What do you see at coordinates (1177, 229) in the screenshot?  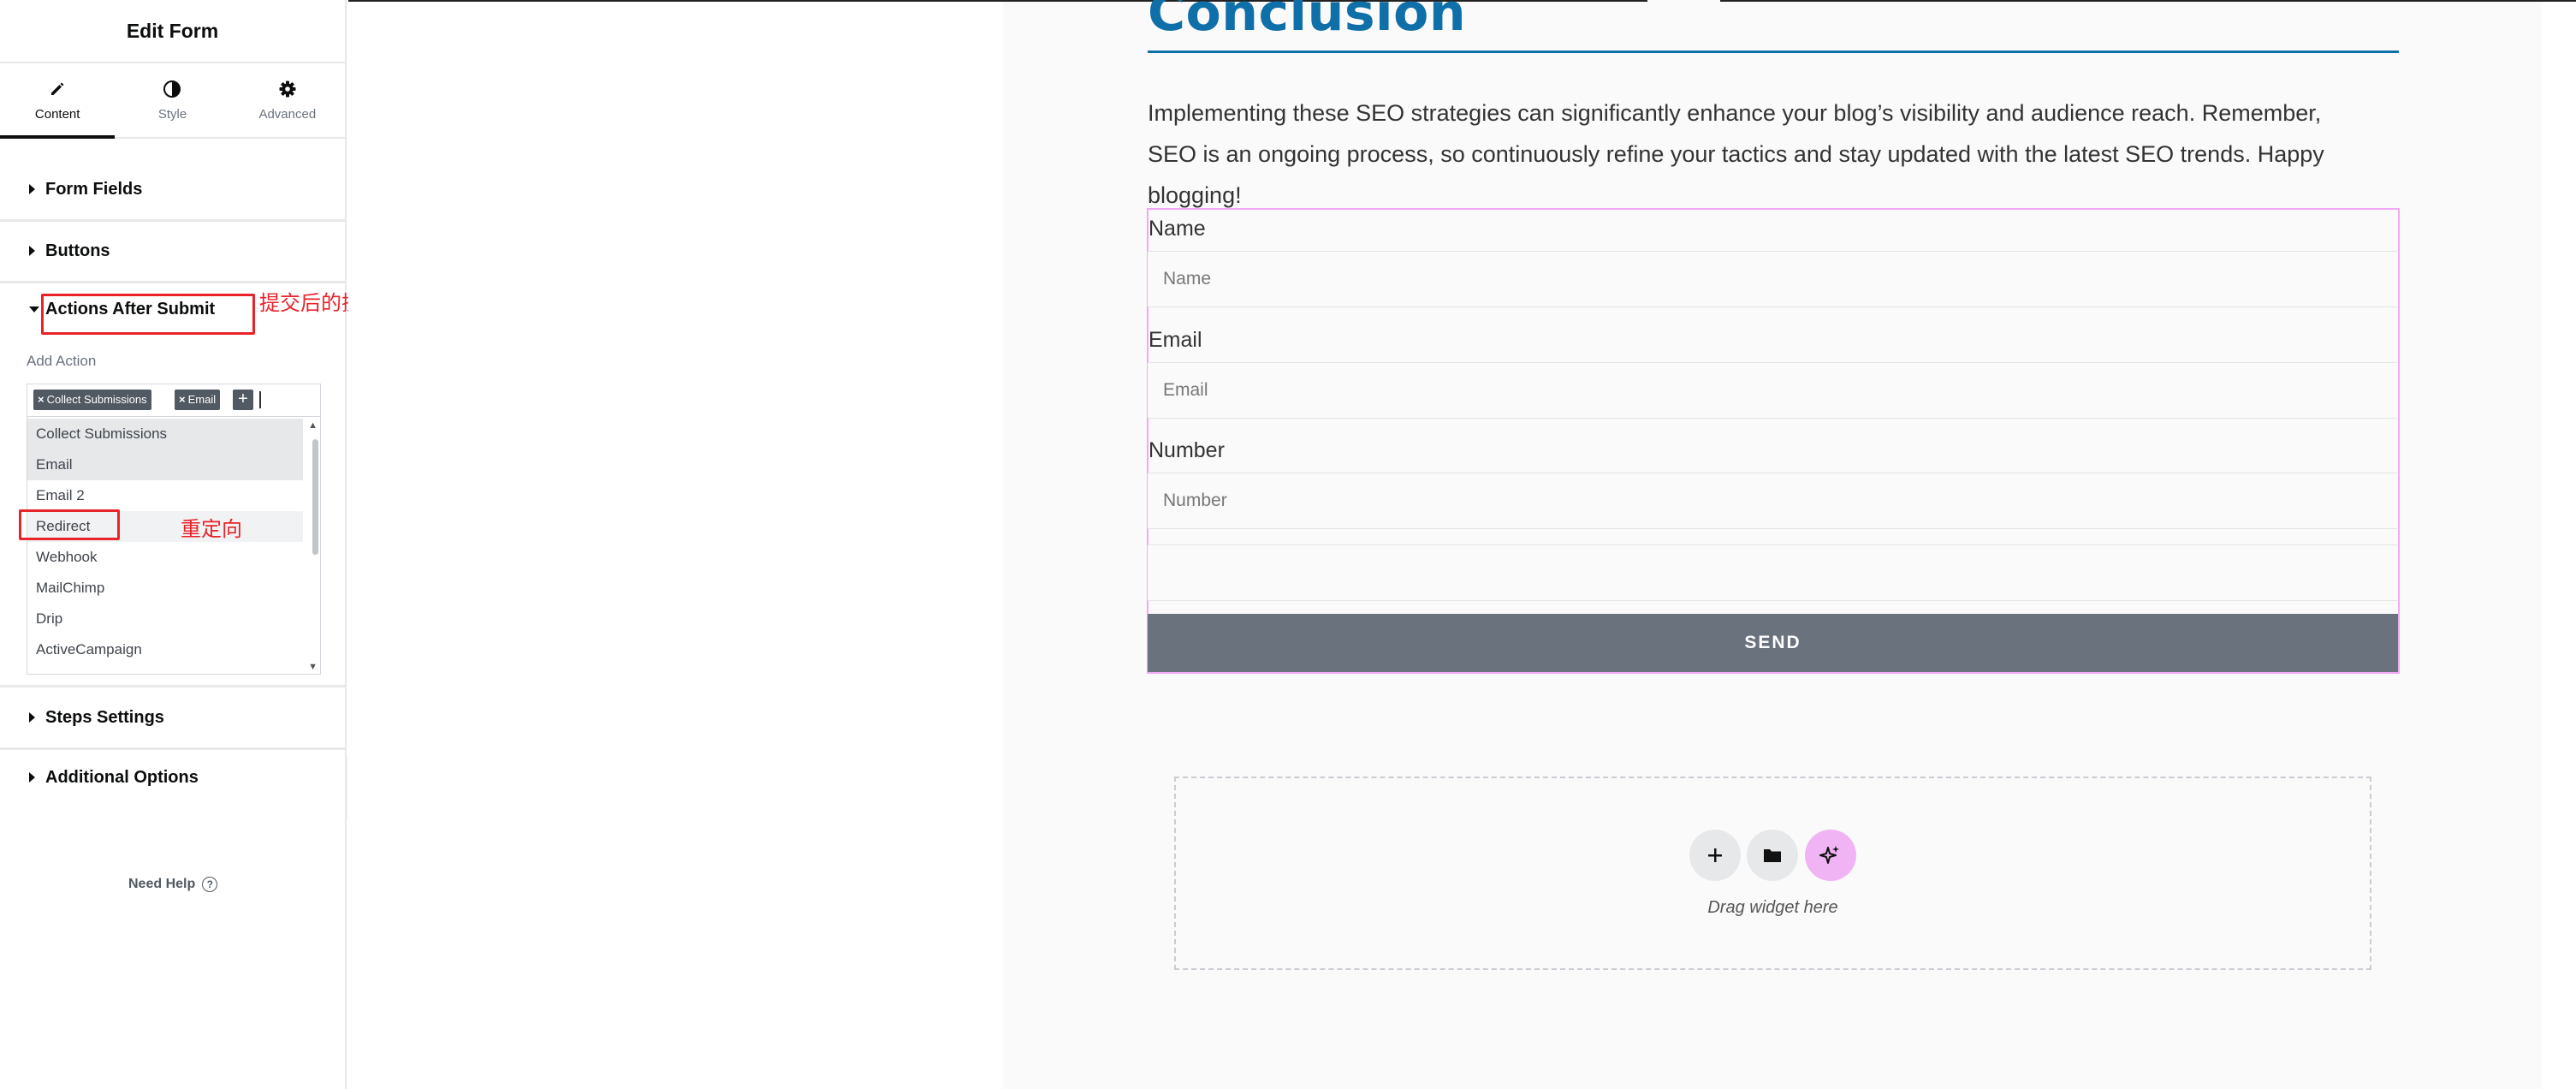 I see `name-field-label: Name` at bounding box center [1177, 229].